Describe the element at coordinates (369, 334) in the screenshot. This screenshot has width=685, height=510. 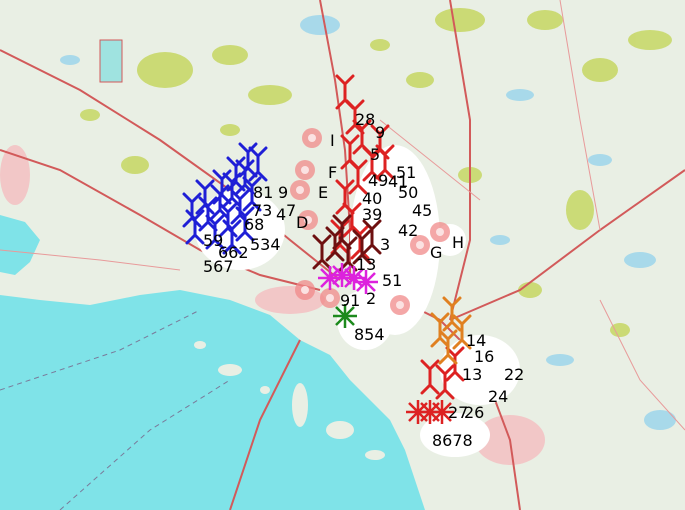
I see `number-label: 854` at that location.